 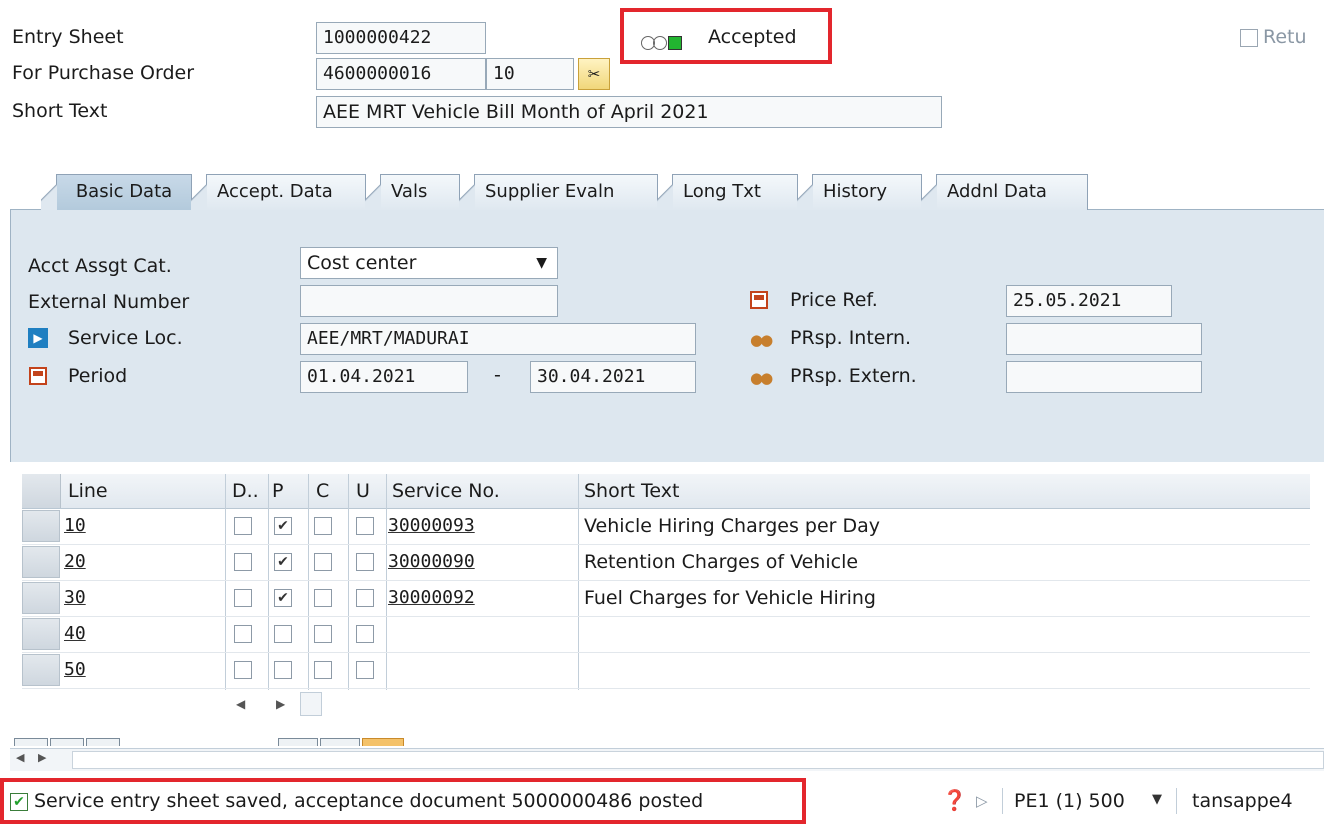 What do you see at coordinates (103, 73) in the screenshot?
I see `po-label: For Purchase Order` at bounding box center [103, 73].